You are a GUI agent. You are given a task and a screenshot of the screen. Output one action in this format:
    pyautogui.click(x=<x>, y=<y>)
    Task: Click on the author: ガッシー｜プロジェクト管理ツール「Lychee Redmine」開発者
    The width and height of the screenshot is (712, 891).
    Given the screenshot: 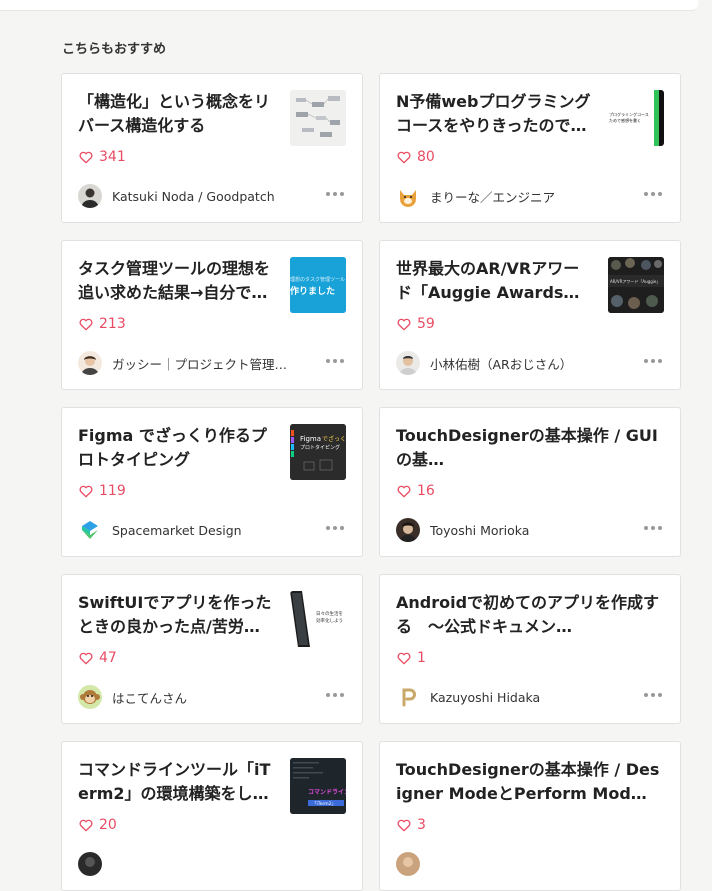 What is the action you would take?
    pyautogui.click(x=188, y=363)
    